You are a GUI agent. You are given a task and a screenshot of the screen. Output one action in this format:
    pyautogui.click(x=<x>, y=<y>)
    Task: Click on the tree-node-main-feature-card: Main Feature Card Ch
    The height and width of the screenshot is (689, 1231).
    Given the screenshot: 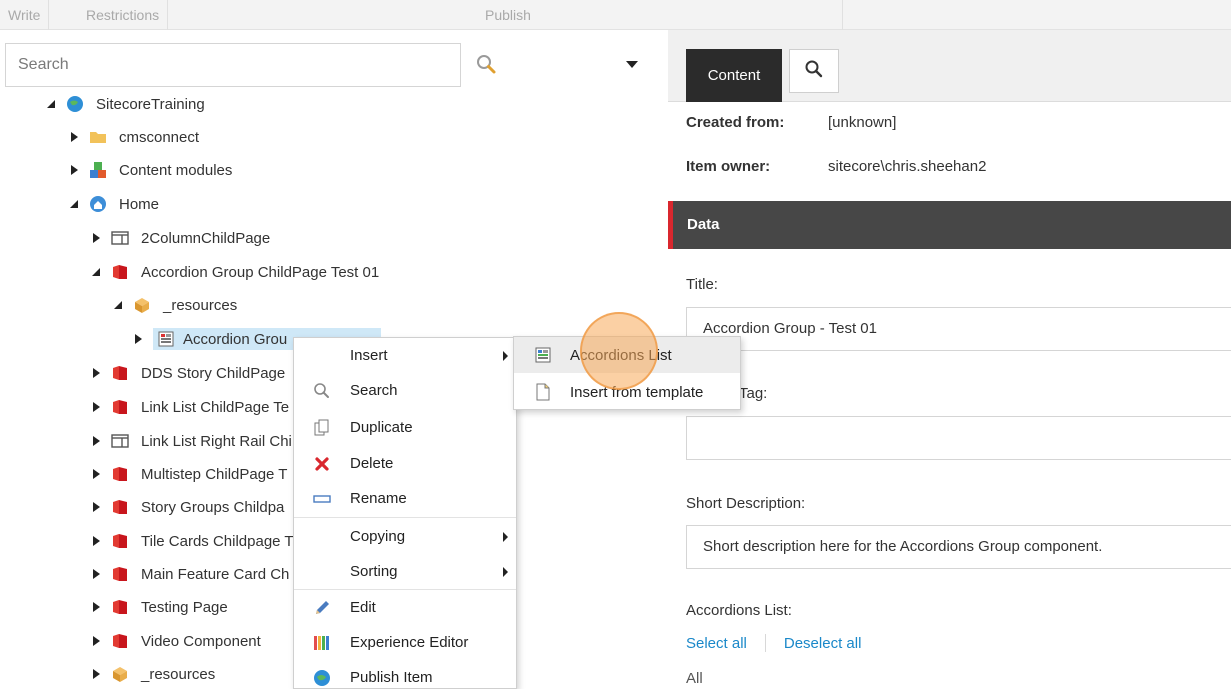 What is the action you would take?
    pyautogui.click(x=191, y=574)
    